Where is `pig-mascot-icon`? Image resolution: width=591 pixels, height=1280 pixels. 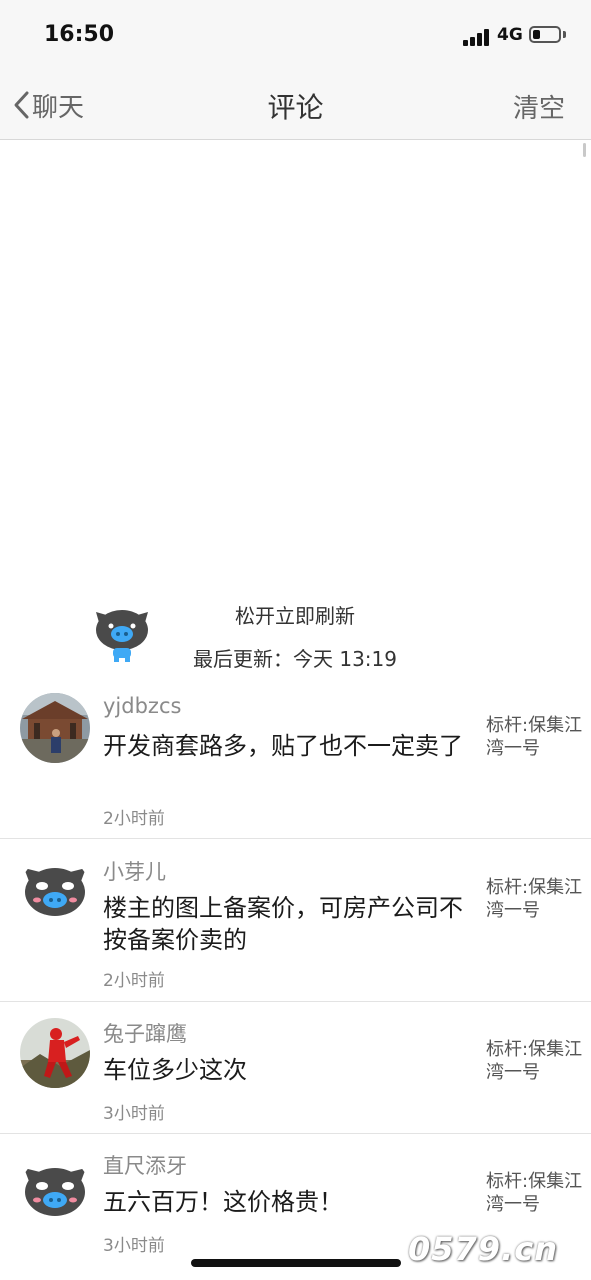 pig-mascot-icon is located at coordinates (122, 636).